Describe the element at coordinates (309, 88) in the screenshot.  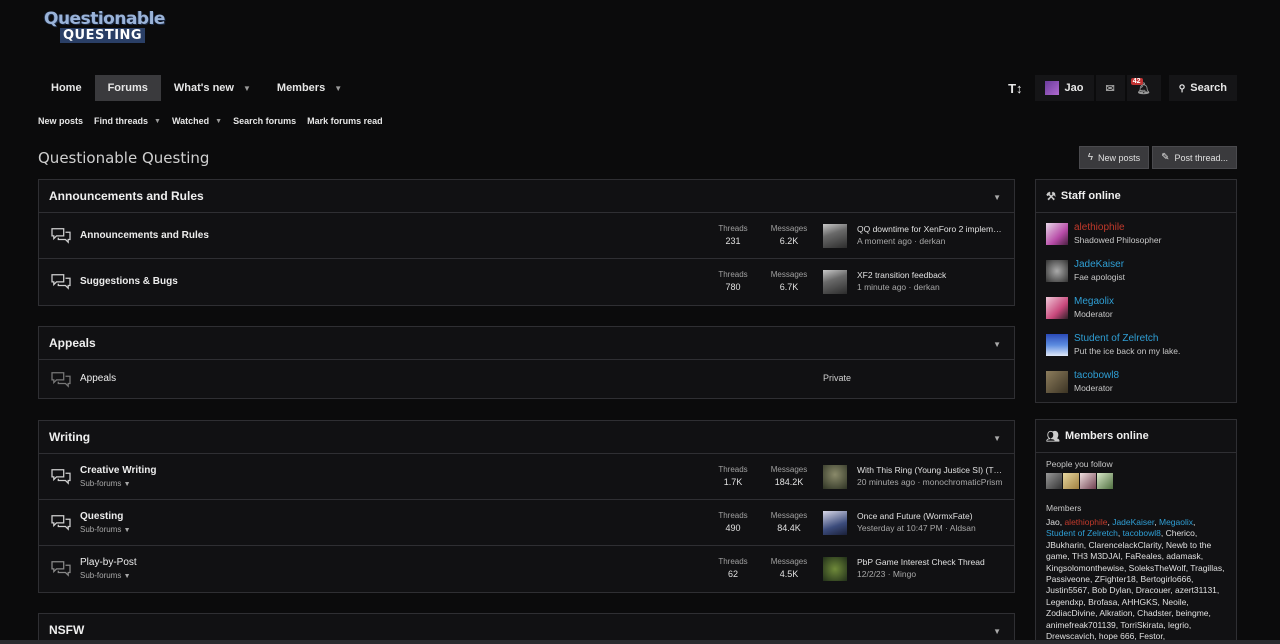
I see `tab-members: Members ▼` at that location.